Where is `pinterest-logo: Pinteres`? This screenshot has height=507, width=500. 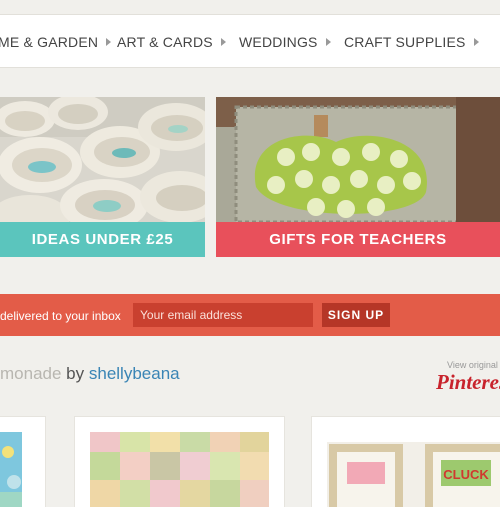
pinterest-logo: Pinteres is located at coordinates (468, 382).